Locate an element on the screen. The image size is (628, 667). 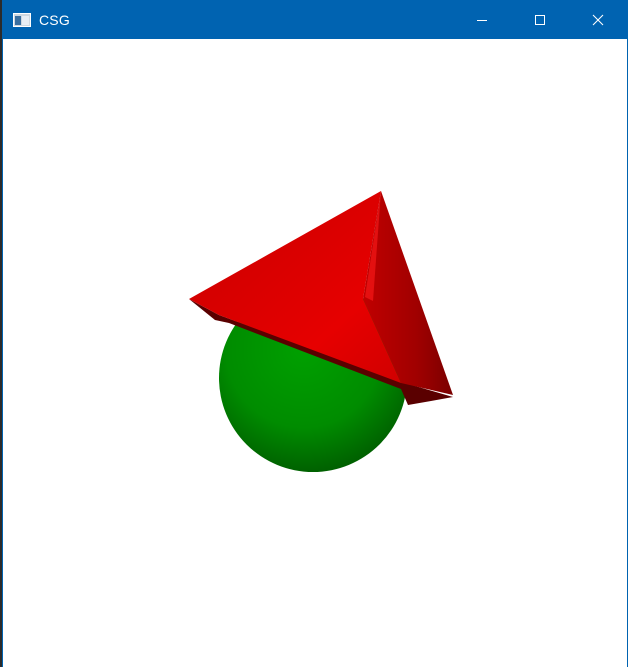
maximize-icon is located at coordinates (540, 20).